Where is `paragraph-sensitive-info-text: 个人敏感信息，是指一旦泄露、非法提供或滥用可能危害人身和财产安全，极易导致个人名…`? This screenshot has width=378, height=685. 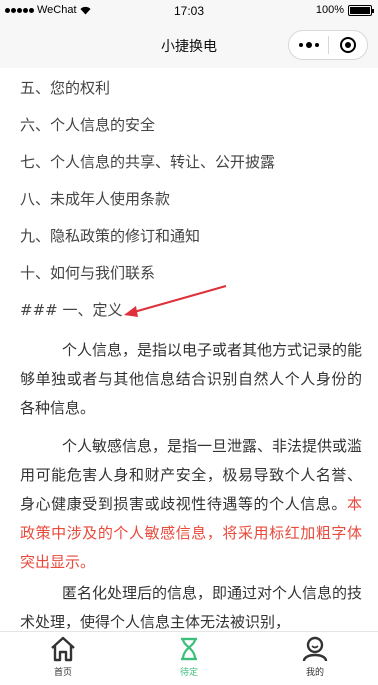 paragraph-sensitive-info-text: 个人敏感信息，是指一旦泄露、非法提供或滥用可能危害人身和财产安全，极易导致个人名… is located at coordinates (191, 475).